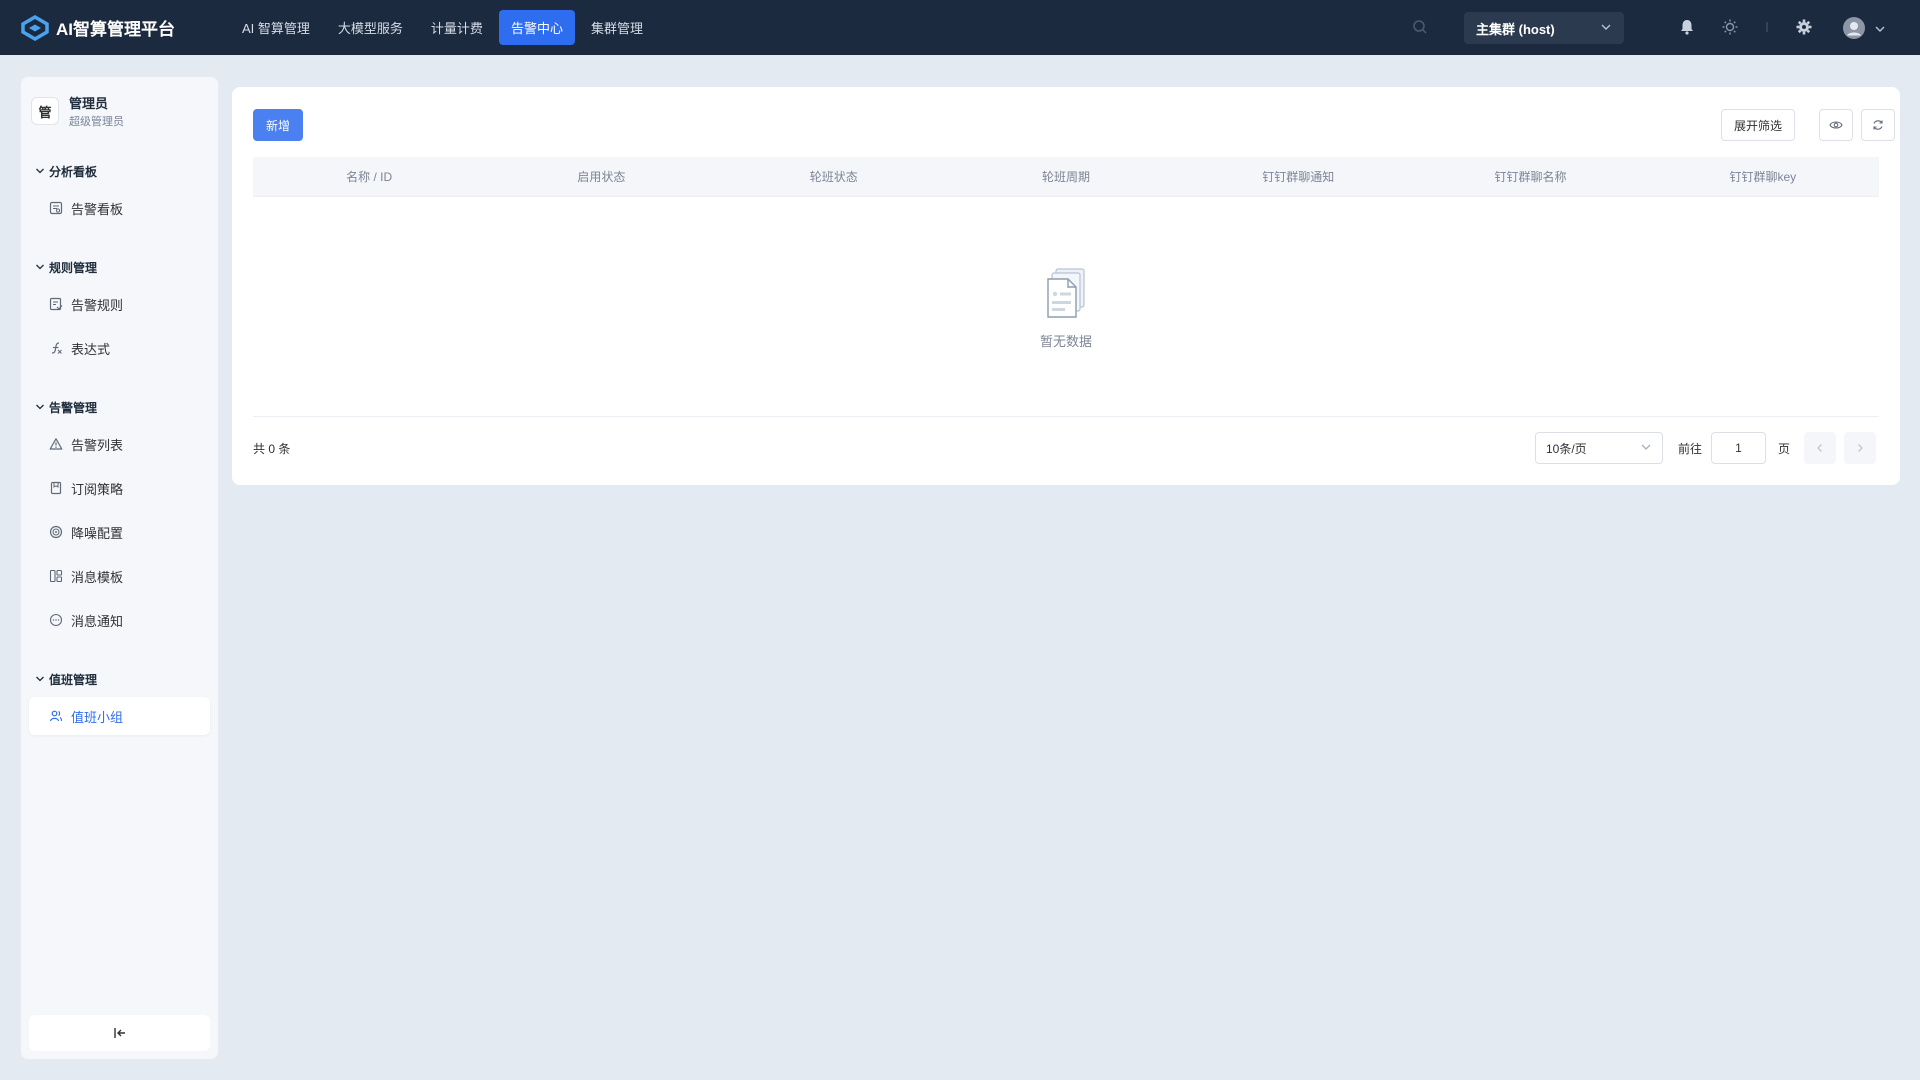  What do you see at coordinates (56, 348) in the screenshot?
I see `expression-icon` at bounding box center [56, 348].